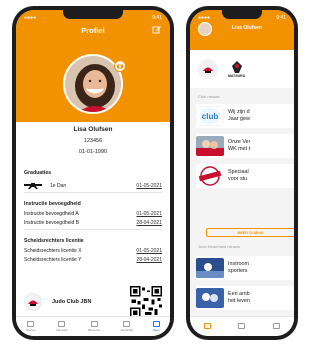 The height and width of the screenshot is (345, 320). I want to click on tab-label: Bijzonder, so click(94, 330).